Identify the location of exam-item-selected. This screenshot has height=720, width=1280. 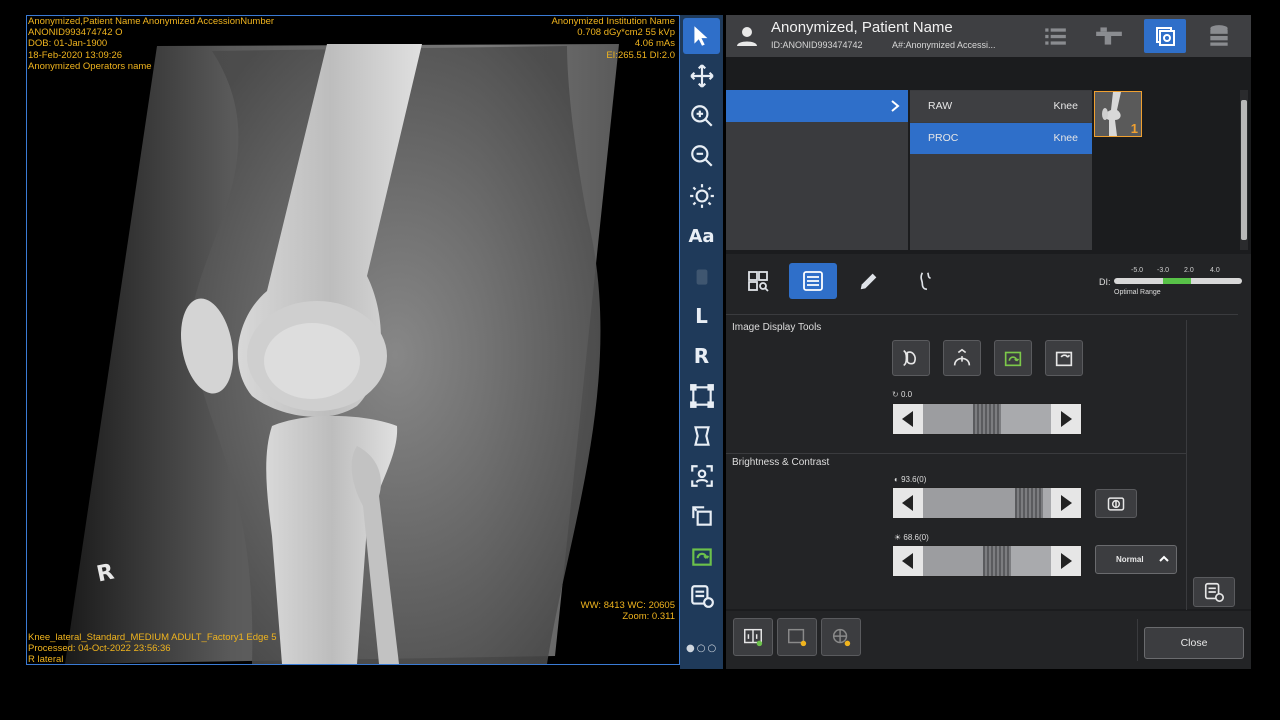
(817, 106).